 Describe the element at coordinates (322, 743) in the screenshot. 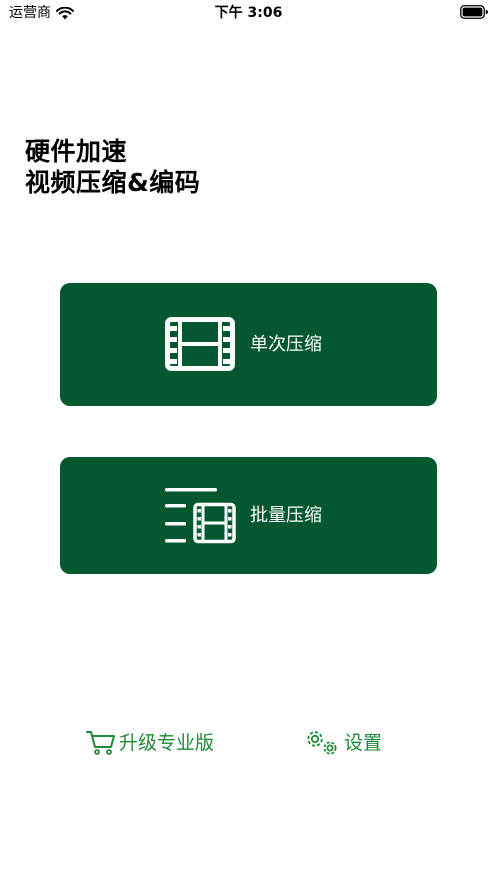

I see `gears-icon` at that location.